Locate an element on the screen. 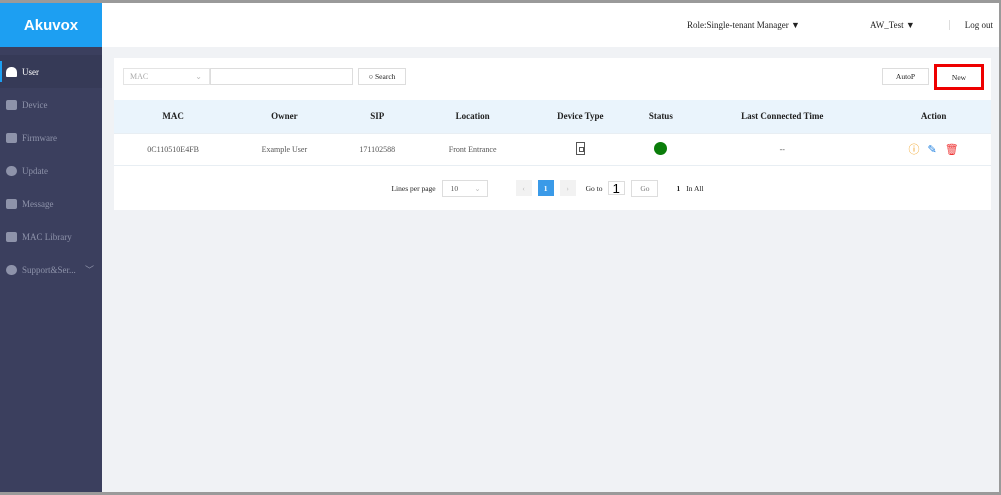 The image size is (1001, 495). page-button-1: 1 is located at coordinates (545, 188).